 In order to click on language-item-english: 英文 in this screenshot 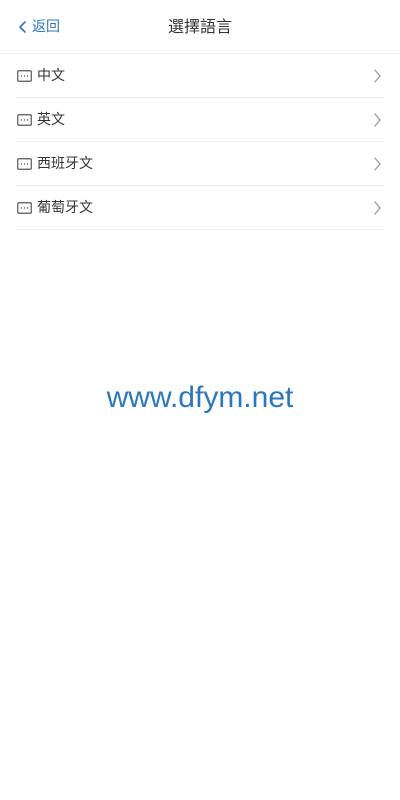, I will do `click(200, 120)`.